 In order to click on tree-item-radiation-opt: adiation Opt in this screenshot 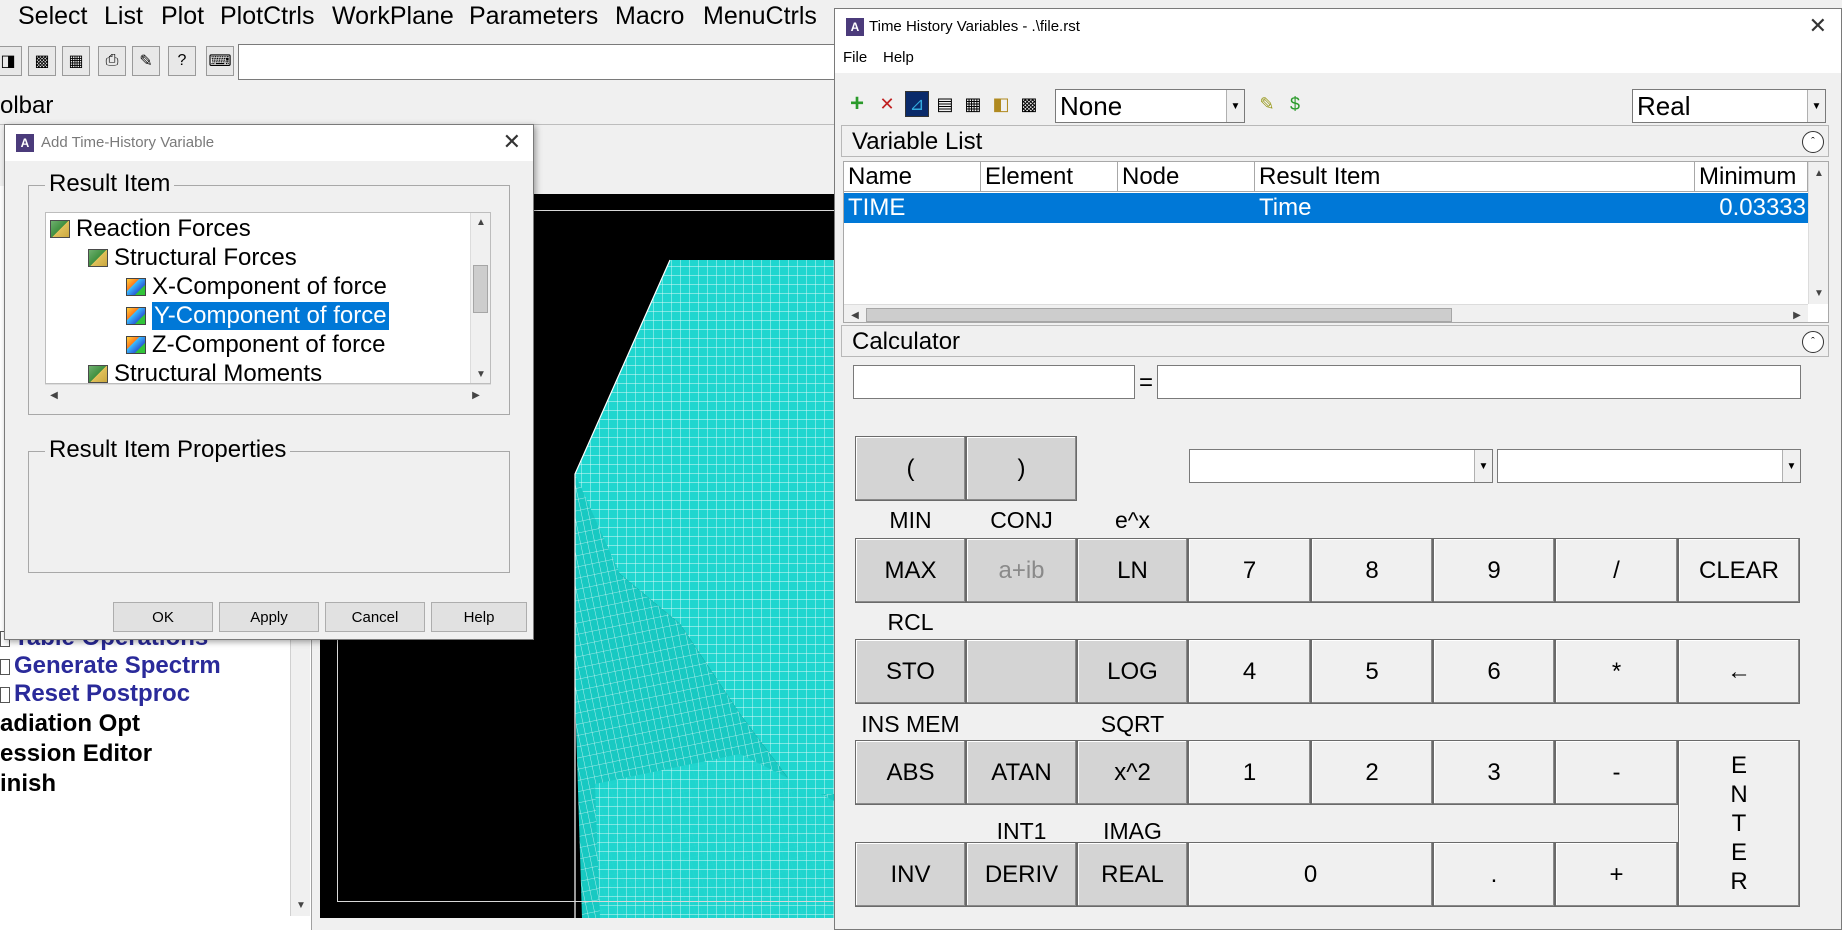, I will do `click(70, 724)`.